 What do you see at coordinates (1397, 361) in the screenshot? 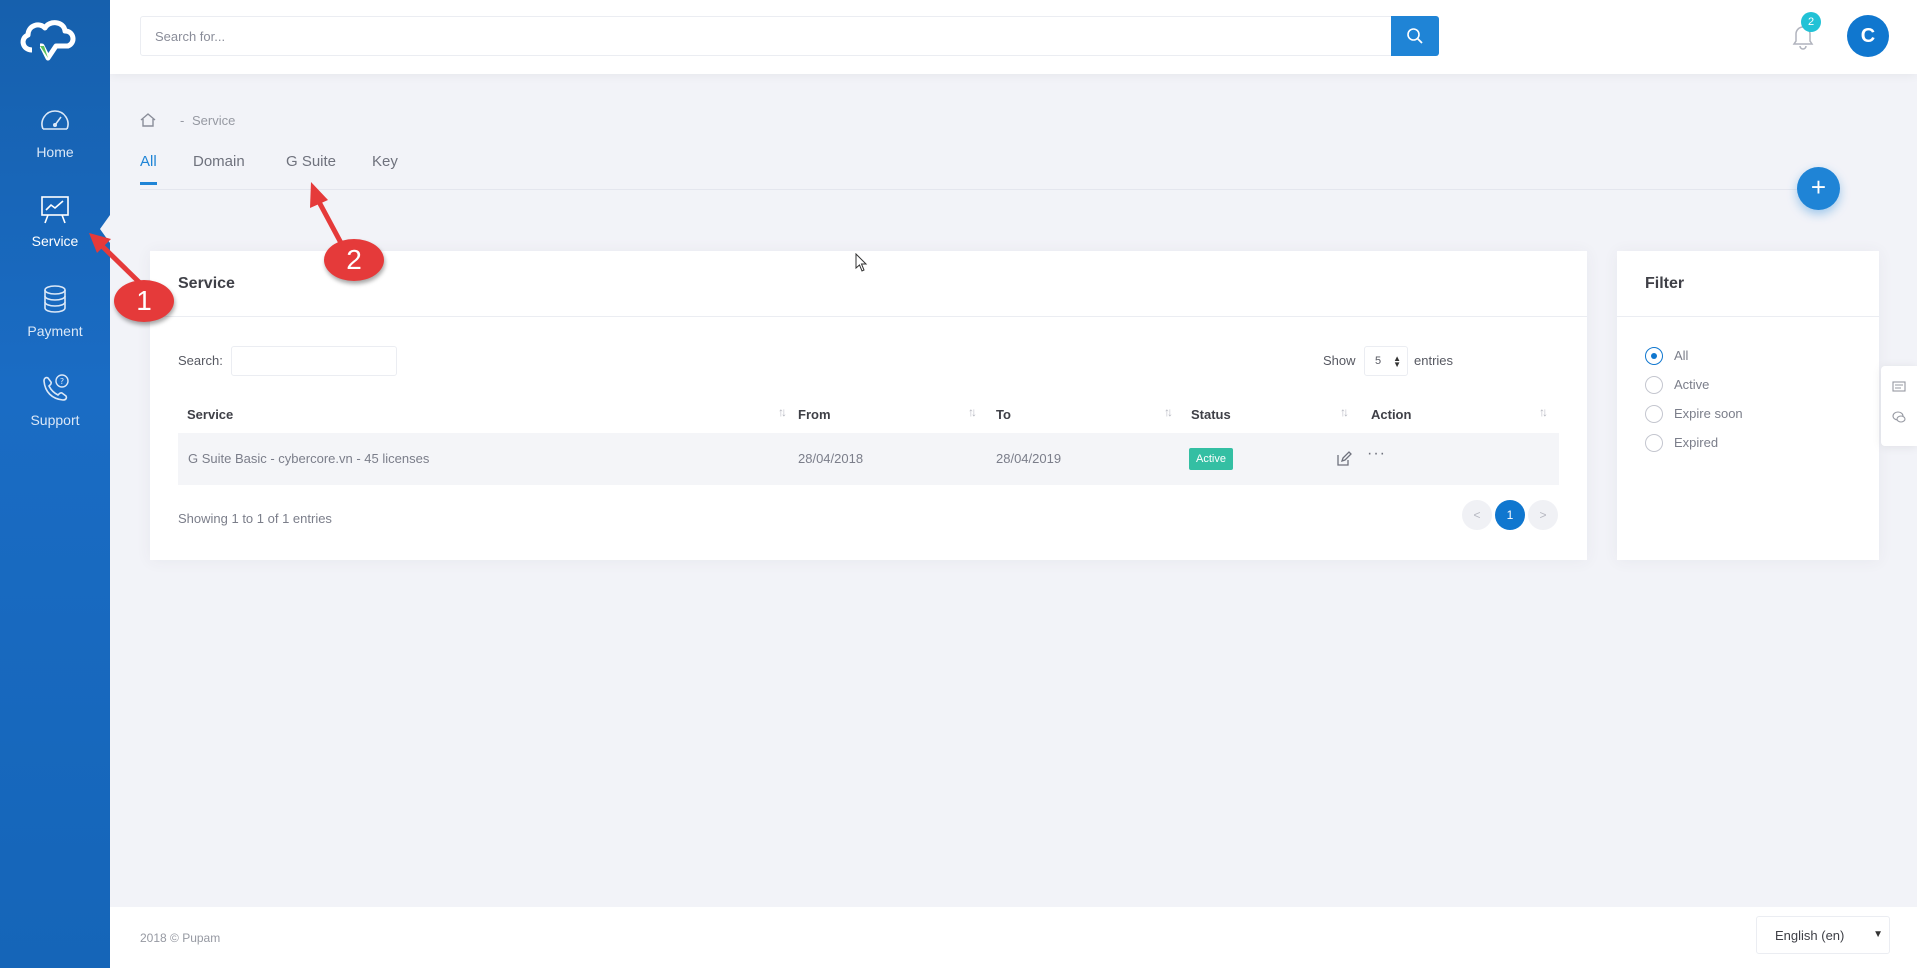
I see `sort-updown-icon: ▲ ▼` at bounding box center [1397, 361].